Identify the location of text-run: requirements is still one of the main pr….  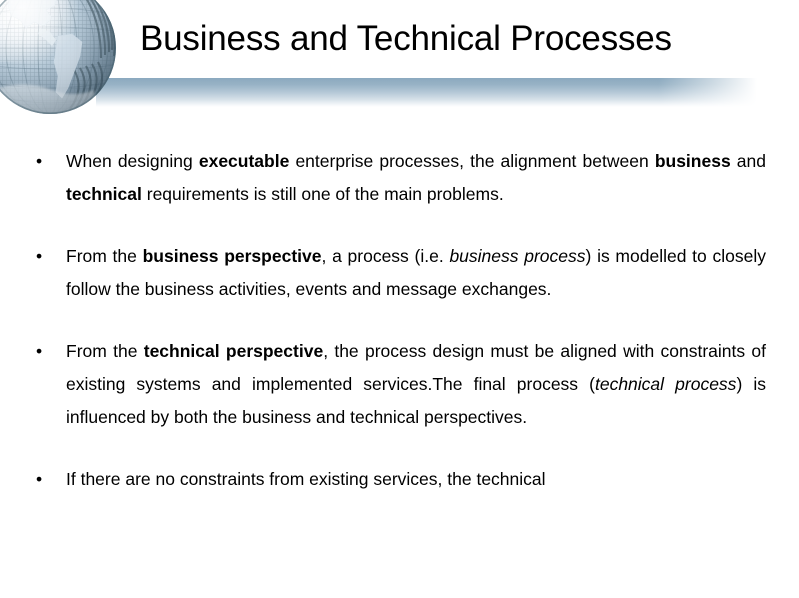
(322, 194).